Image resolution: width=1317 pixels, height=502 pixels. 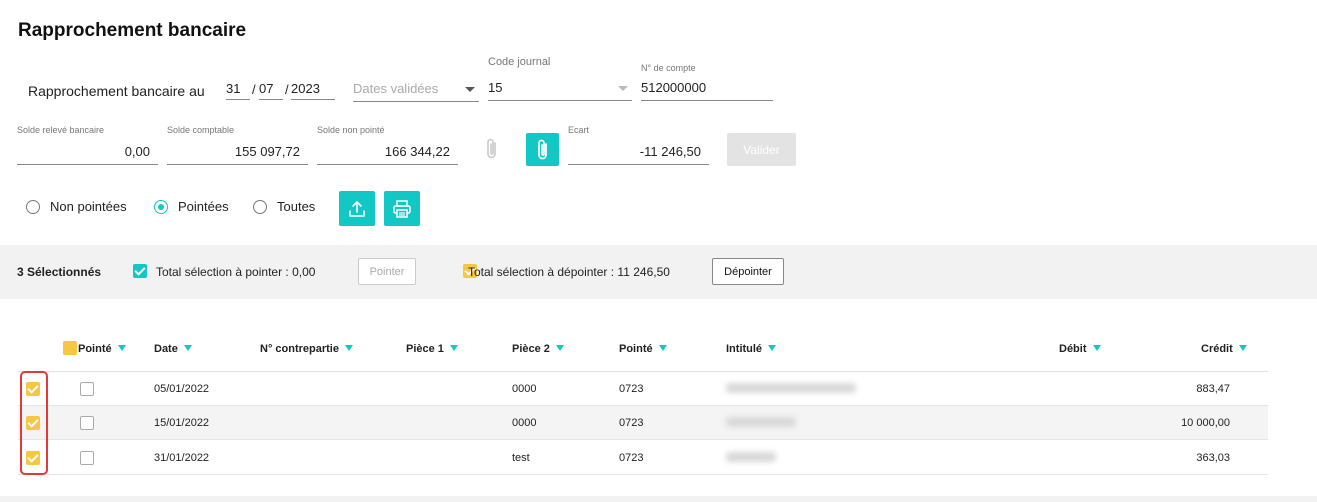 What do you see at coordinates (658, 499) in the screenshot?
I see `bottom-strip` at bounding box center [658, 499].